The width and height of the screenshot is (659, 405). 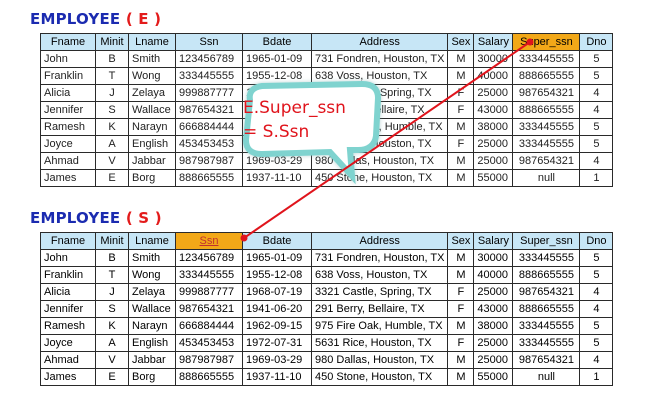 What do you see at coordinates (294, 108) in the screenshot?
I see `callout-line-1: E.Super_ssn` at bounding box center [294, 108].